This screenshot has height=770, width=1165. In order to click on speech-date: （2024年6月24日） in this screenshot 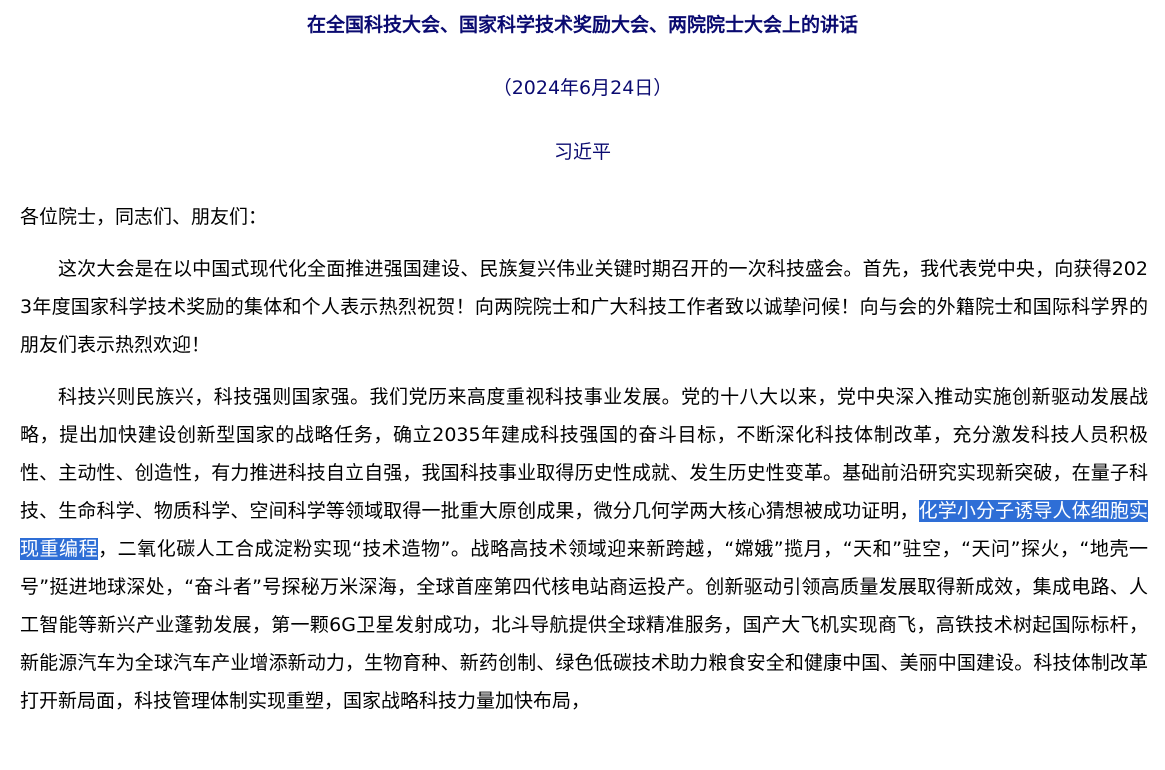, I will do `click(582, 88)`.